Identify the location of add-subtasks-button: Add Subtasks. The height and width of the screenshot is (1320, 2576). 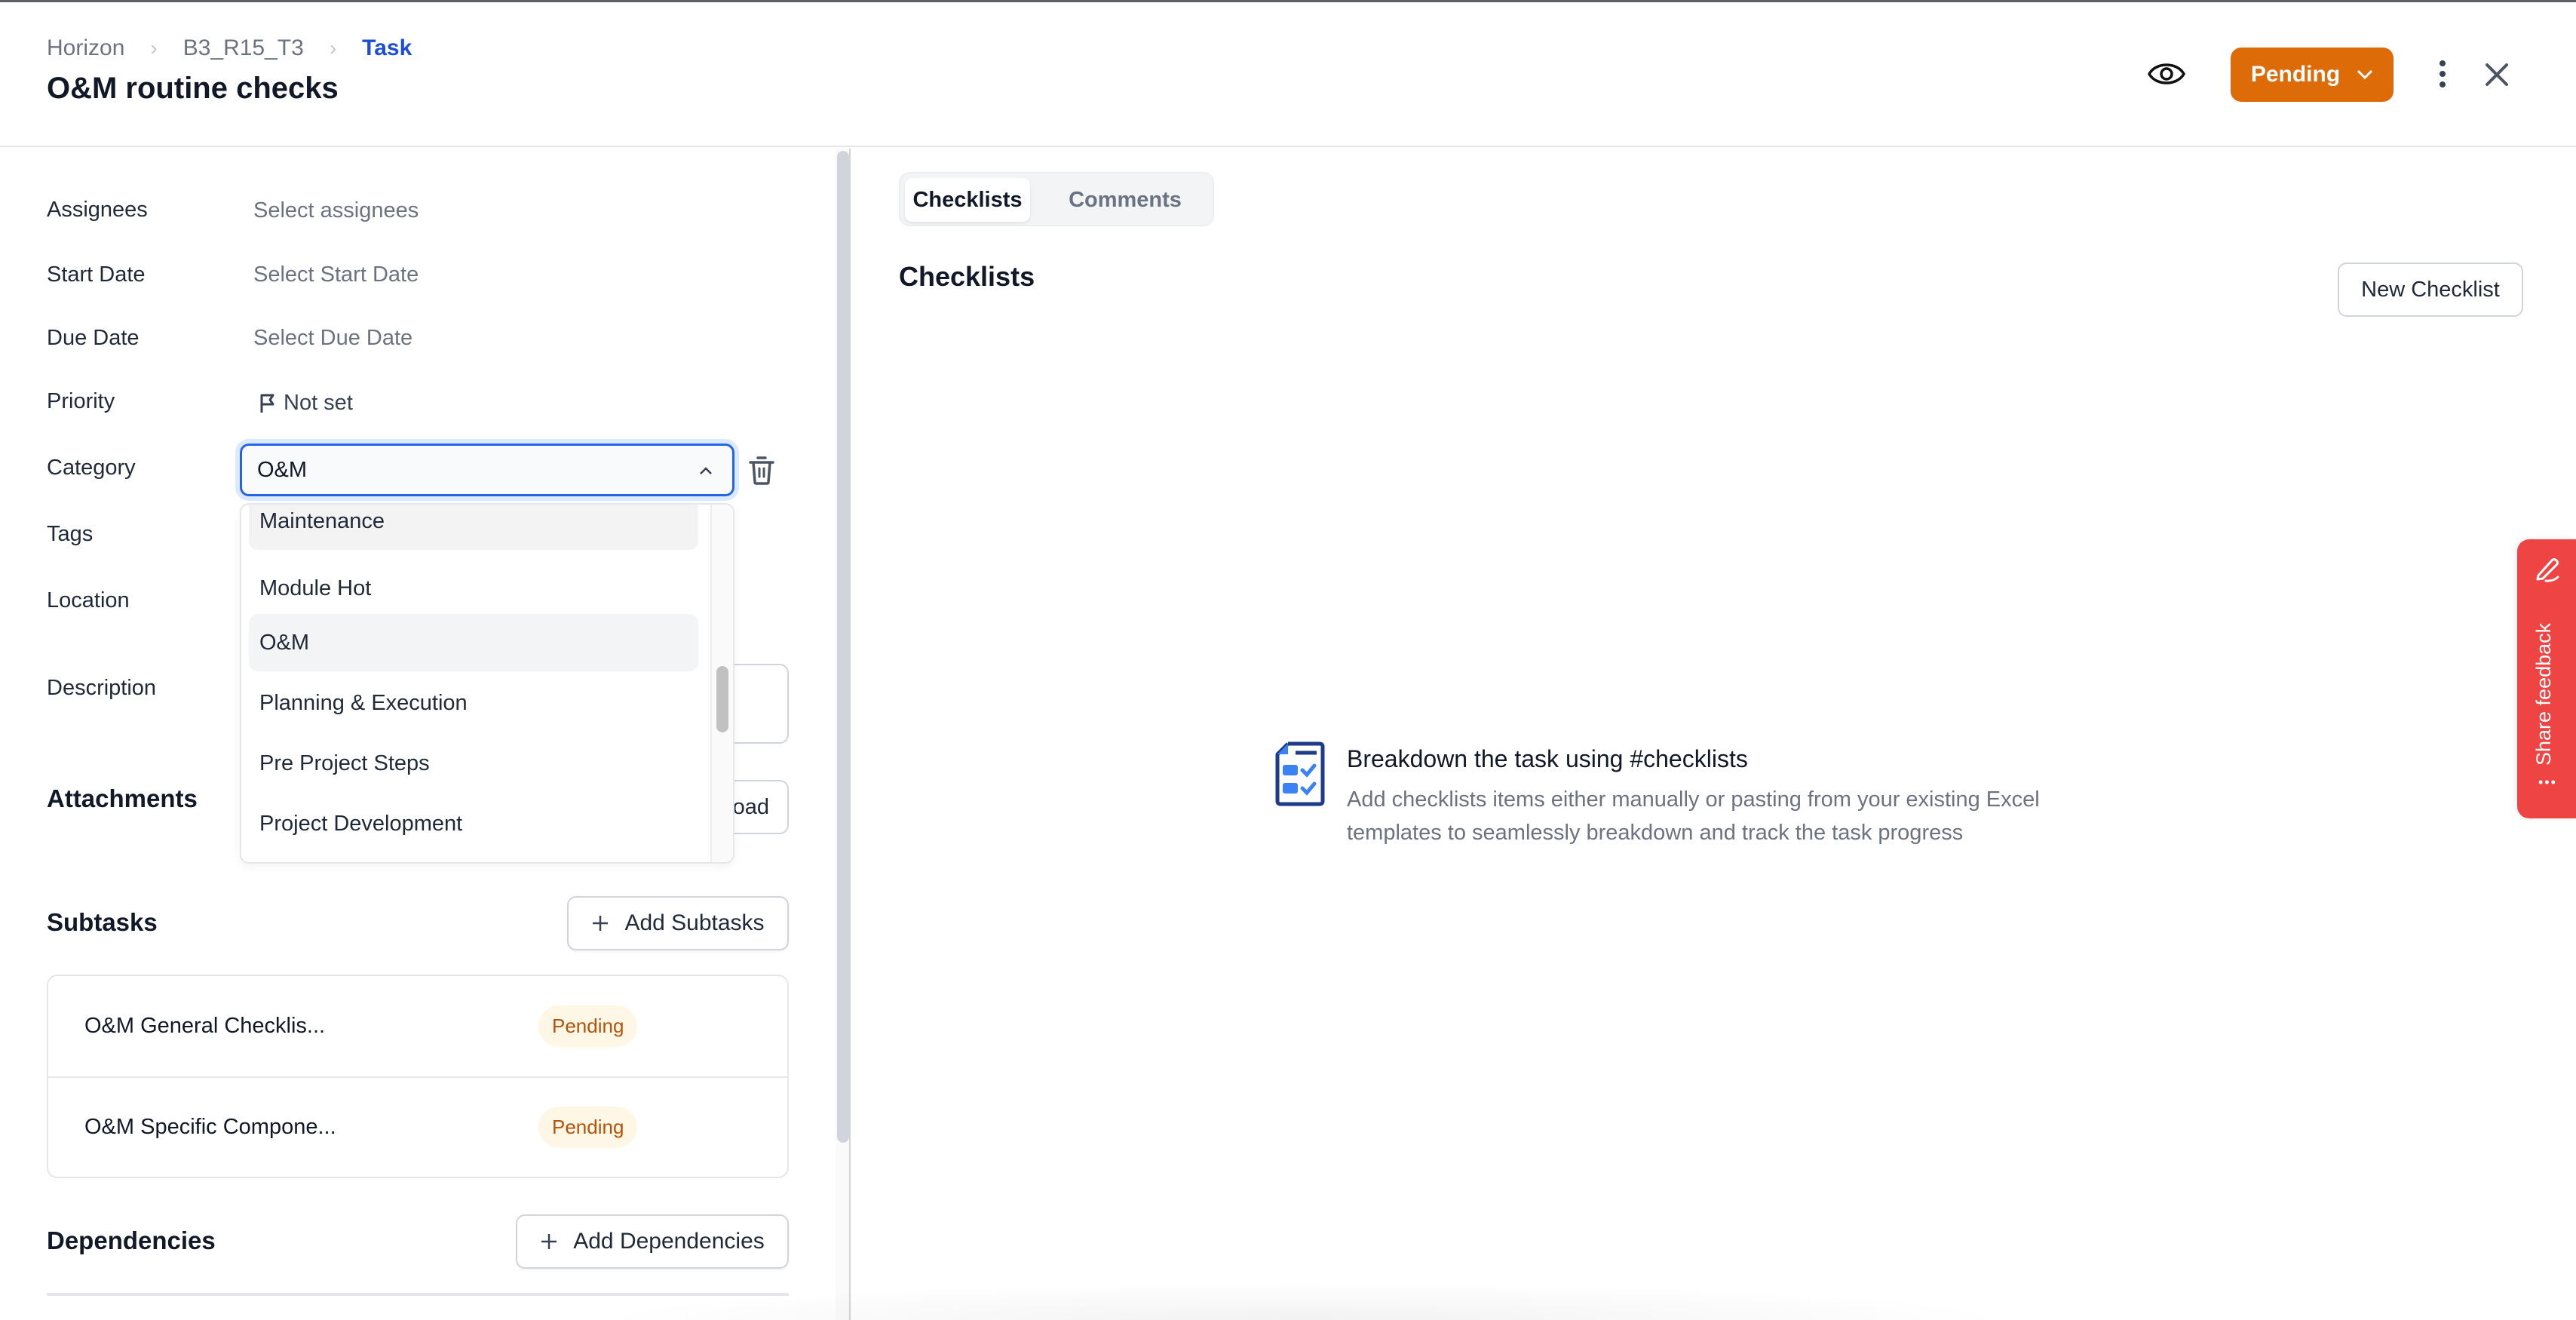
(678, 923).